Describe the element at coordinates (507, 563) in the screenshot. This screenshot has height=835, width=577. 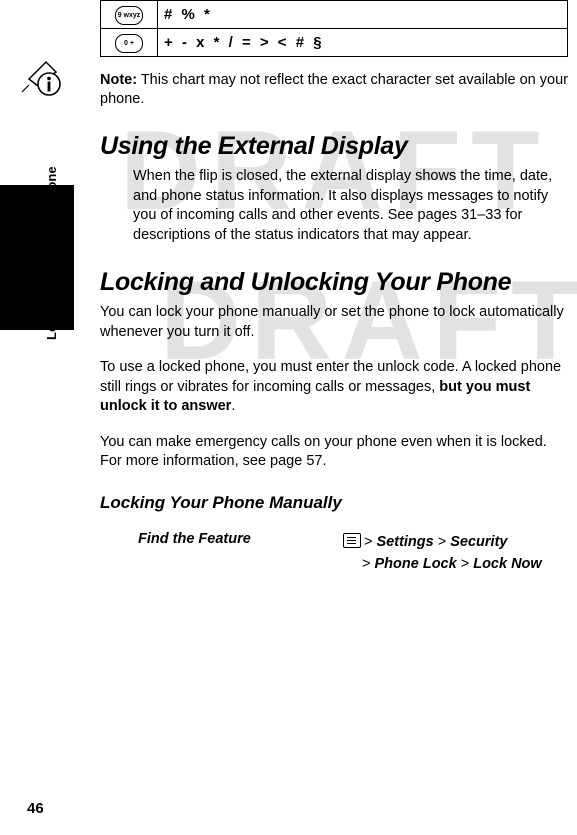
I see `path-lock-now: Lock Now` at that location.